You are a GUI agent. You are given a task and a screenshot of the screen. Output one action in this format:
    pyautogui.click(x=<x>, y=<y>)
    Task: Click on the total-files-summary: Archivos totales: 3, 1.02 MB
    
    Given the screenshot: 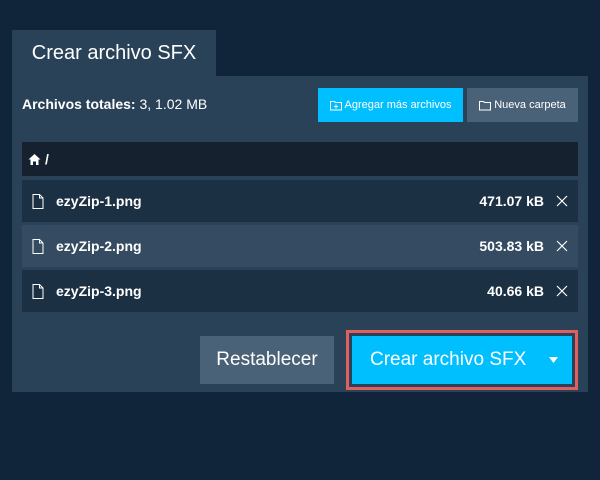 What is the action you would take?
    pyautogui.click(x=114, y=104)
    